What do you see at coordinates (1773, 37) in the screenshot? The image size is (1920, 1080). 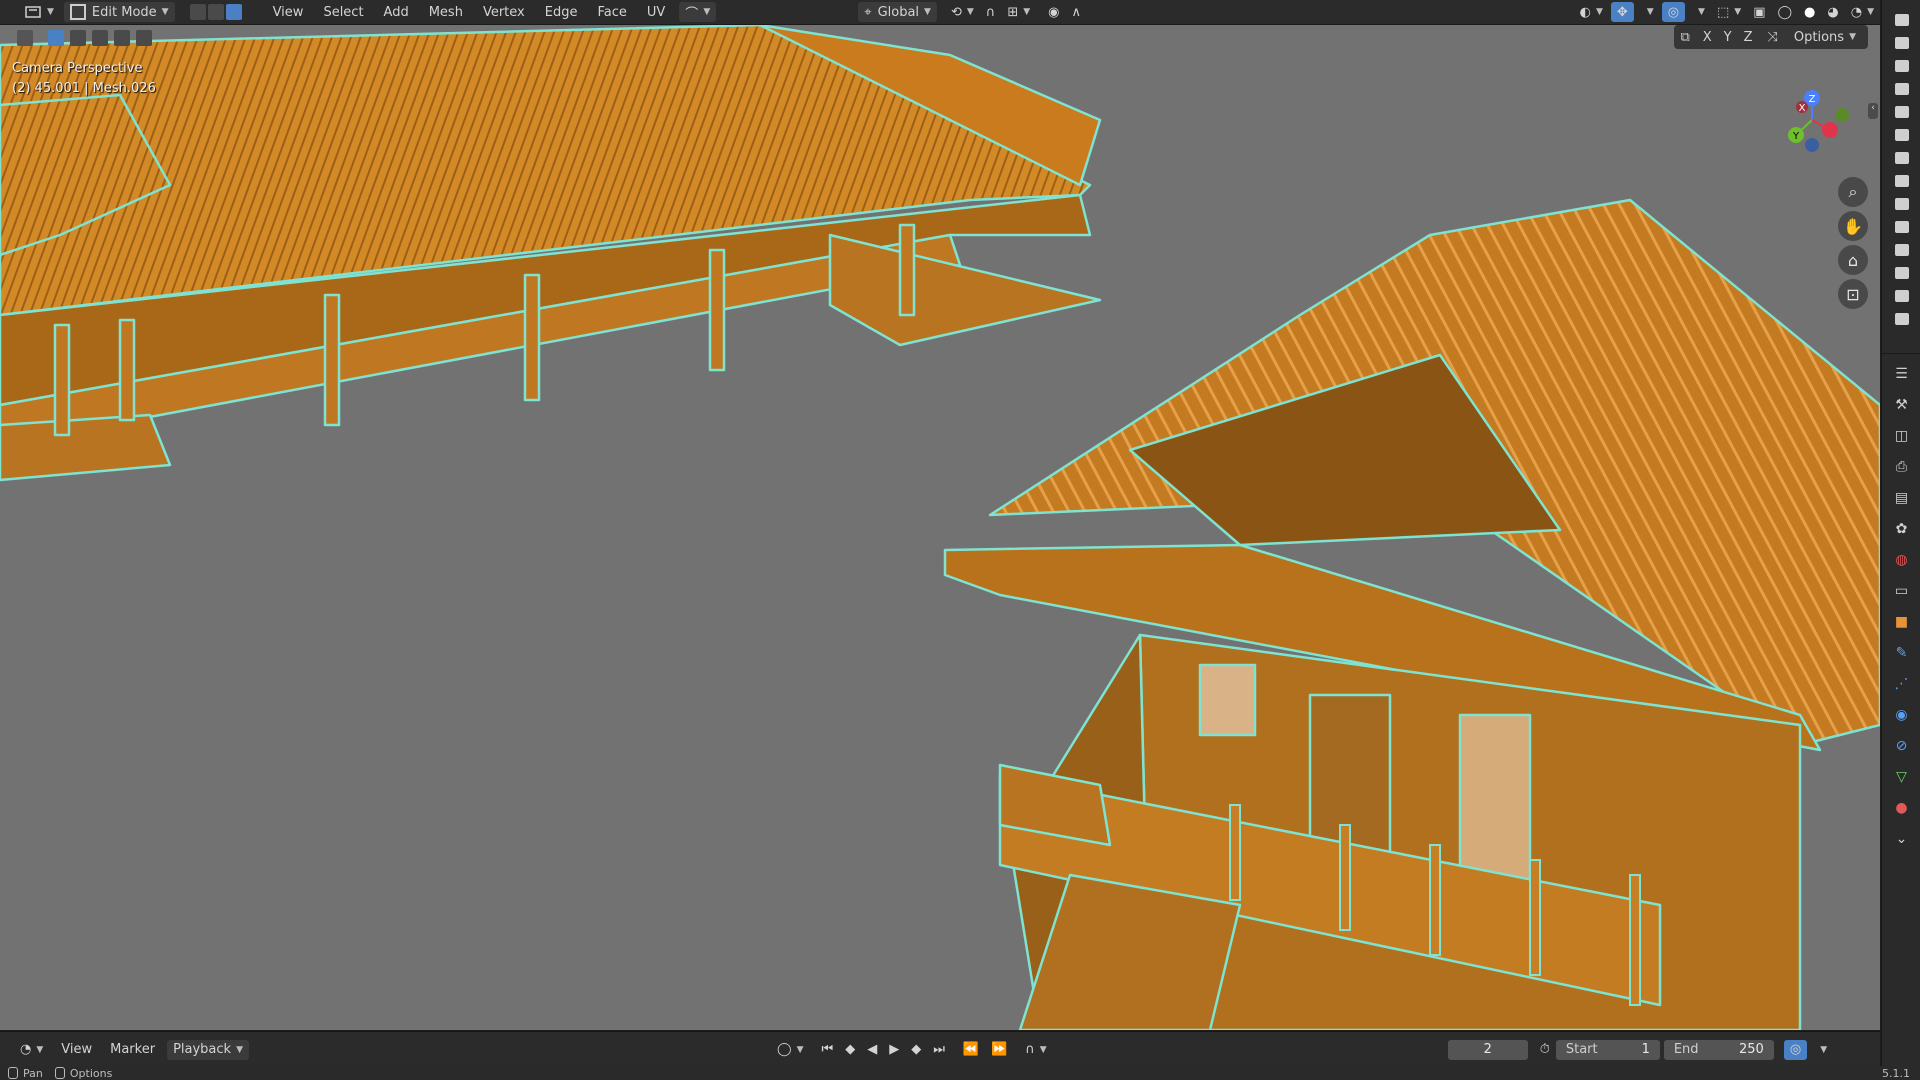 I see `auto-merge-icon: ⤨` at bounding box center [1773, 37].